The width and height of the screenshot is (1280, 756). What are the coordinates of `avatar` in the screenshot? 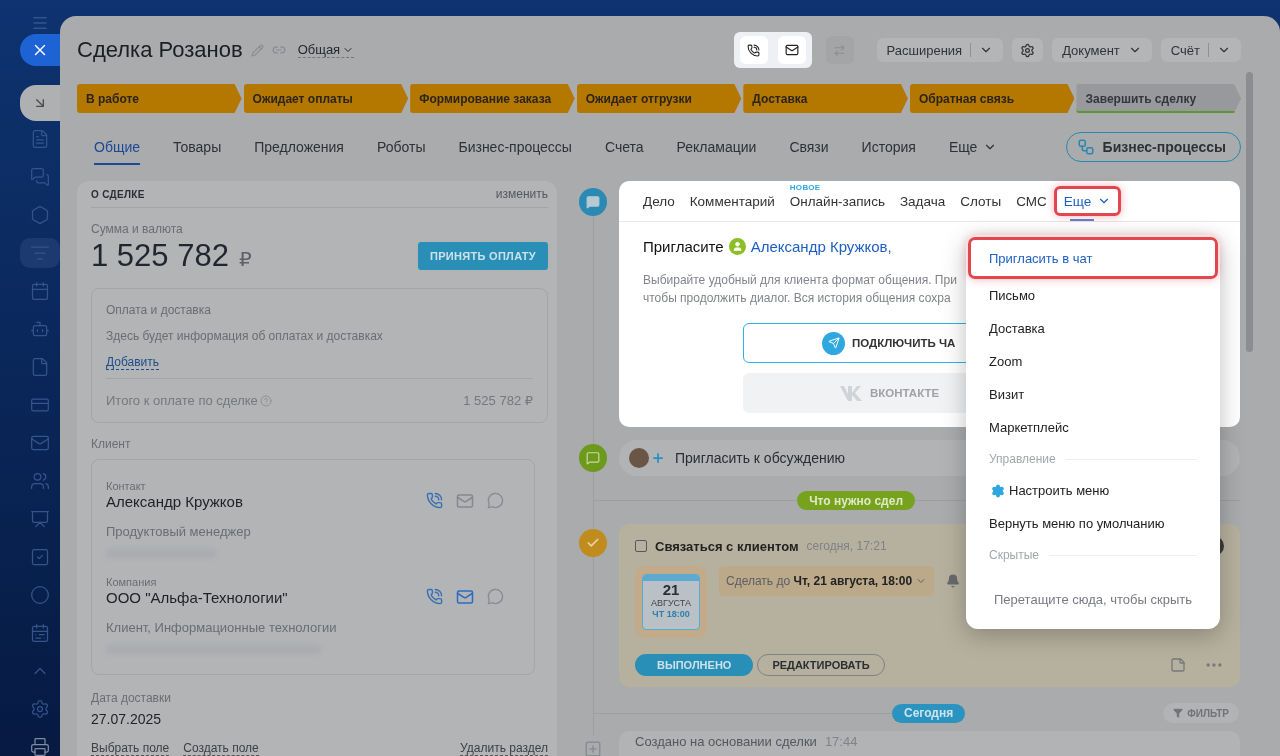 It's located at (639, 458).